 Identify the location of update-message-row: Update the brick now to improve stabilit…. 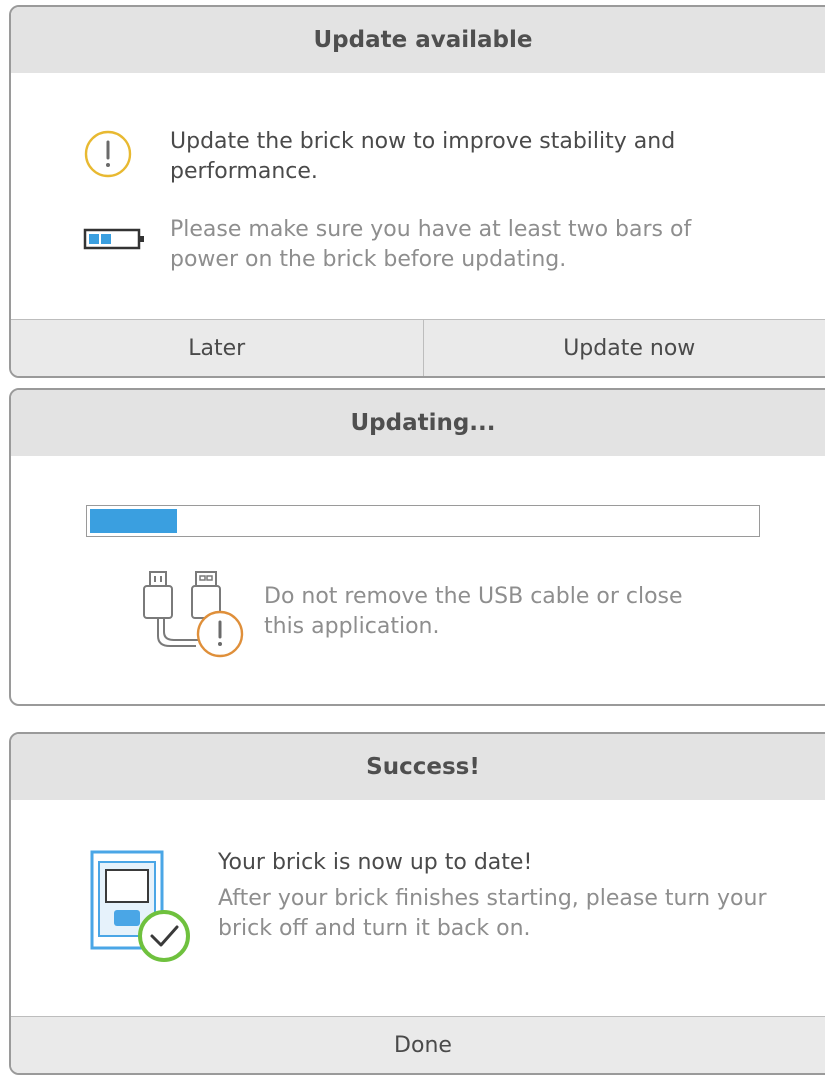
(406, 157).